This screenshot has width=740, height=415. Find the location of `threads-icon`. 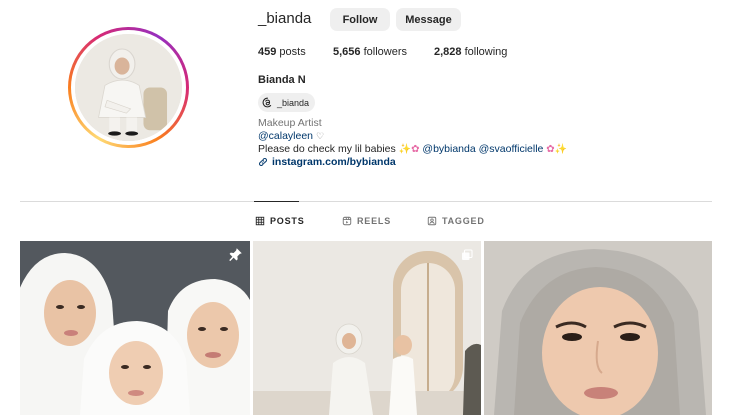

threads-icon is located at coordinates (267, 102).